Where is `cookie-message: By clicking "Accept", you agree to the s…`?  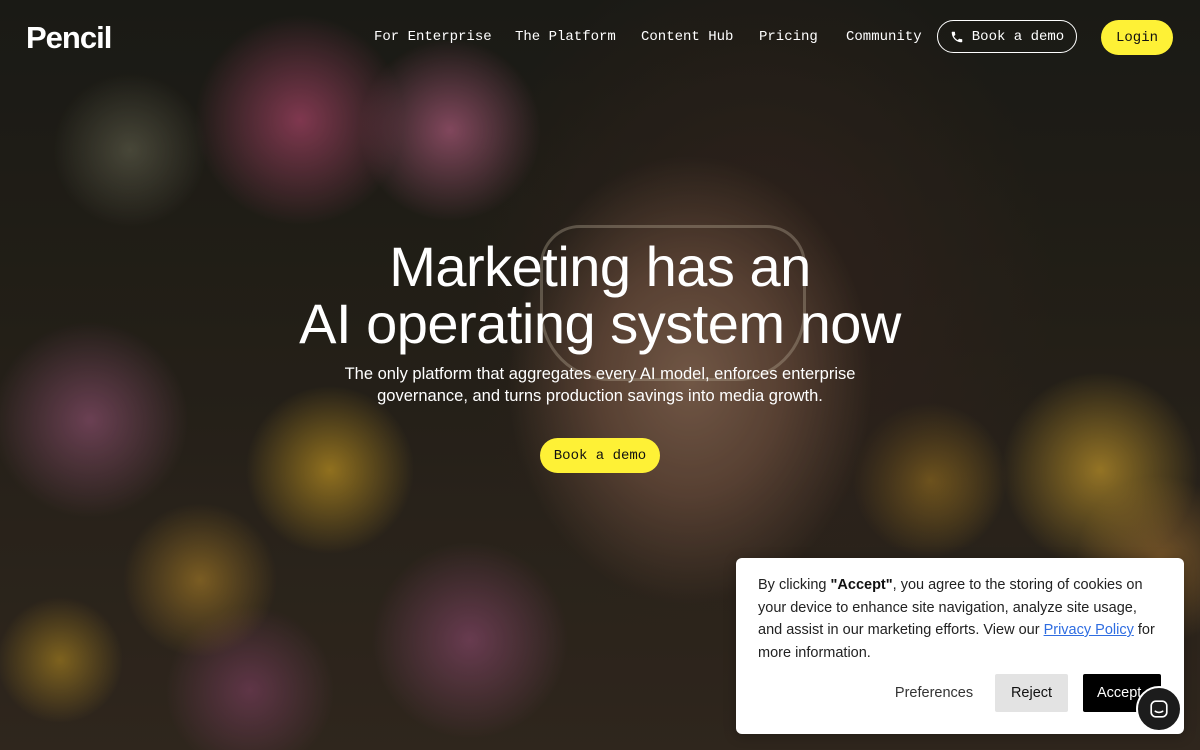
cookie-message: By clicking "Accept", you agree to the s… is located at coordinates (960, 619).